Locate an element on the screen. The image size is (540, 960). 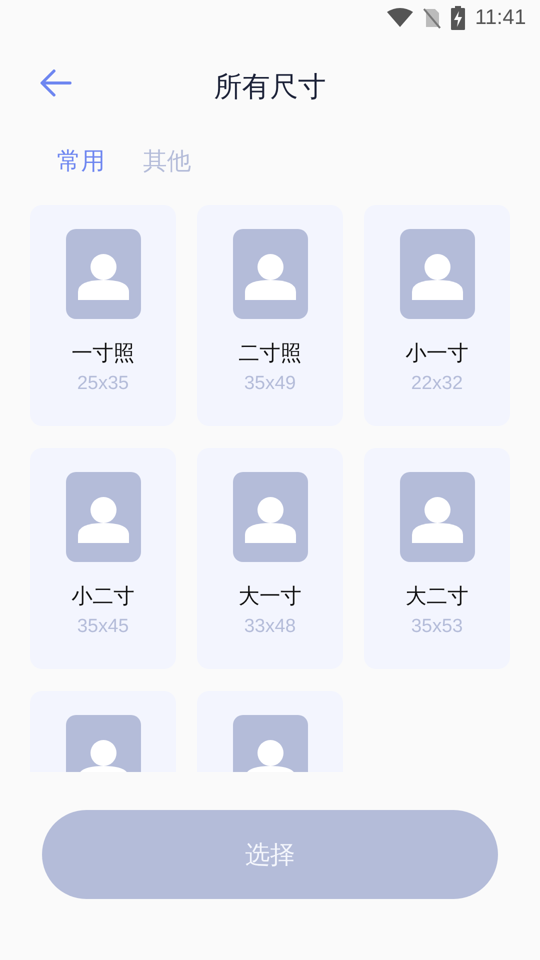
size-card: 二寸照 35x49 is located at coordinates (270, 315).